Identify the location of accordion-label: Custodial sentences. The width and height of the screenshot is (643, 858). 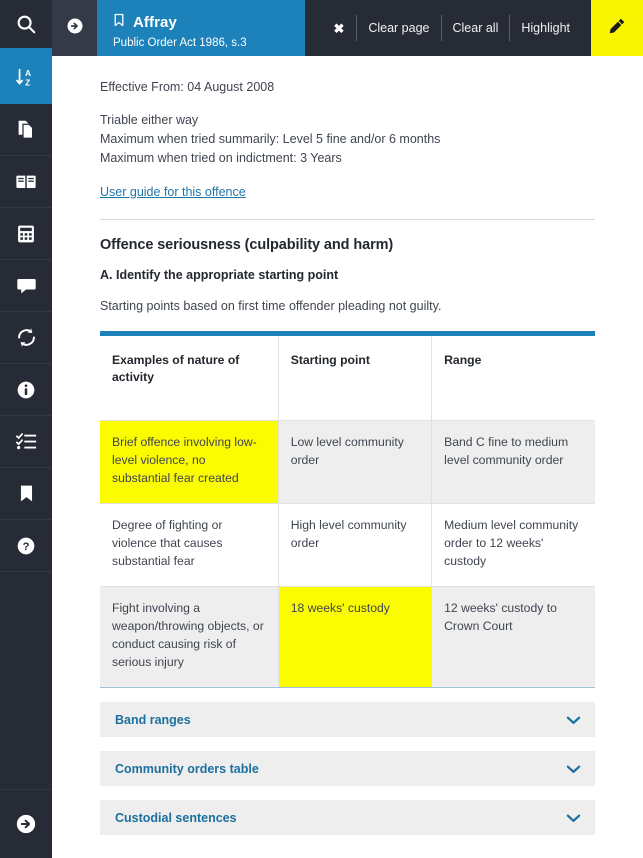
(176, 817).